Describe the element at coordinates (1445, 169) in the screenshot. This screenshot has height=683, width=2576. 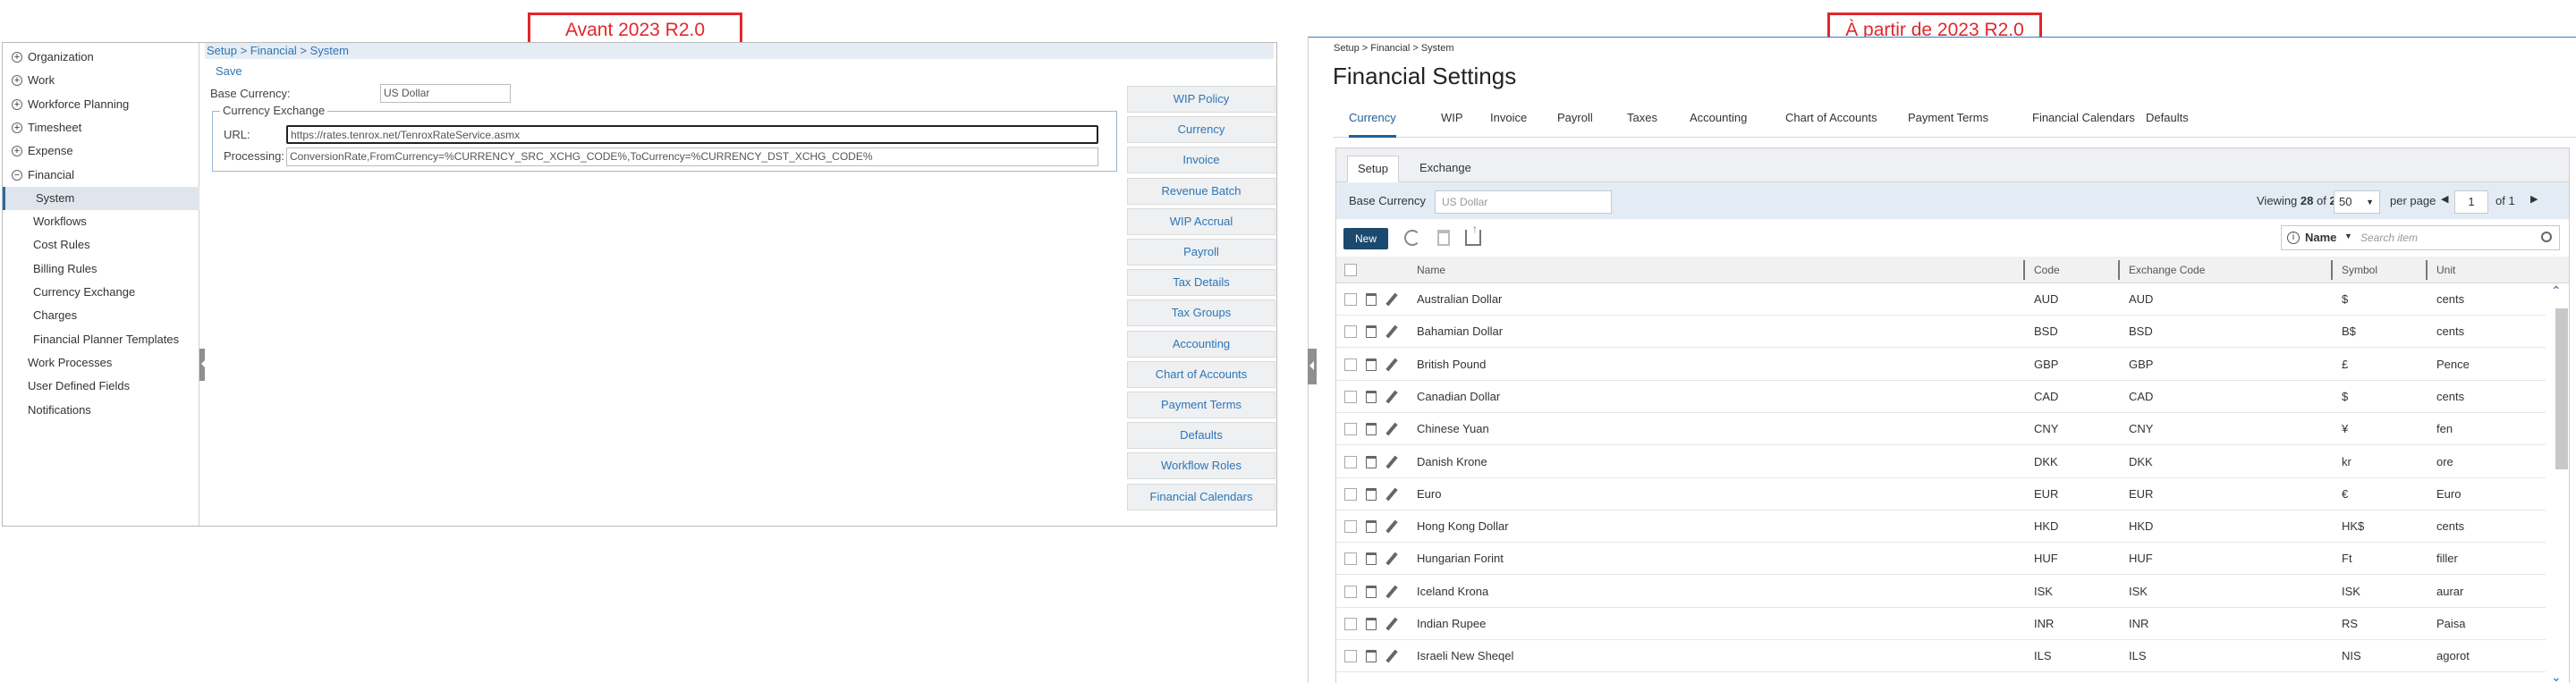
I see `tab-exchange: Exchange` at that location.